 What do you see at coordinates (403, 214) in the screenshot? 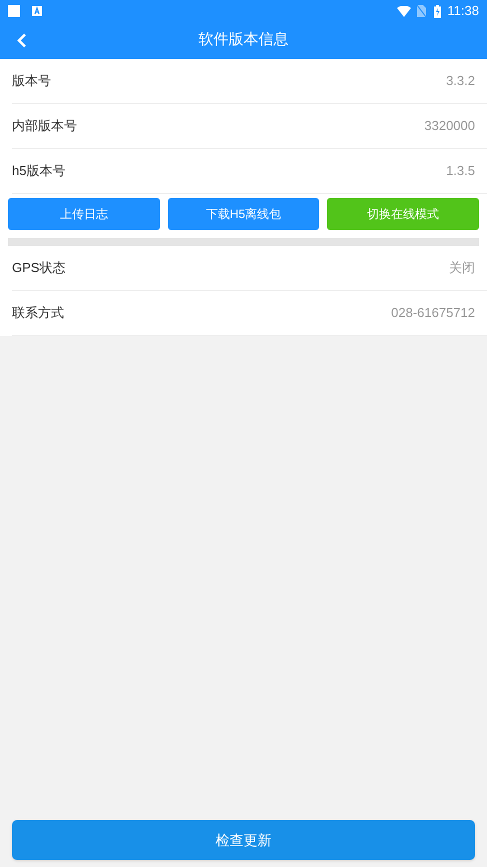
I see `action-button: 切换在线模式` at bounding box center [403, 214].